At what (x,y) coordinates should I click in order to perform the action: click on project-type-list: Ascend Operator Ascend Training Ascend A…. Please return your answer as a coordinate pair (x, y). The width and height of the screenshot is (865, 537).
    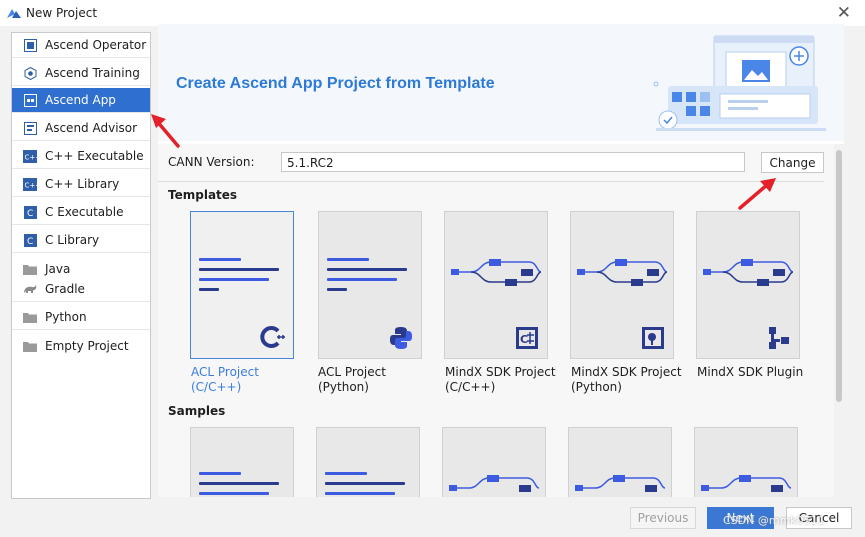
    Looking at the image, I should click on (81, 265).